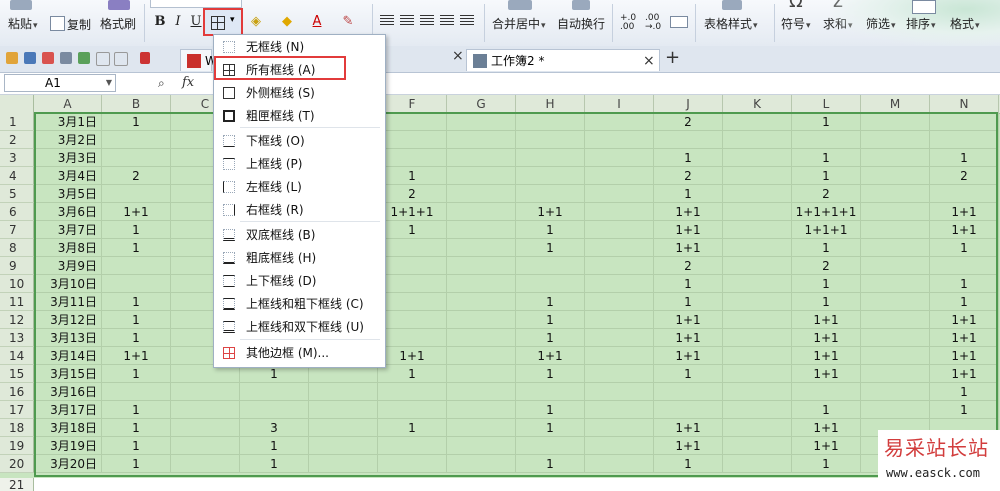 The width and height of the screenshot is (1000, 491). I want to click on cell-f18: 1, so click(412, 428).